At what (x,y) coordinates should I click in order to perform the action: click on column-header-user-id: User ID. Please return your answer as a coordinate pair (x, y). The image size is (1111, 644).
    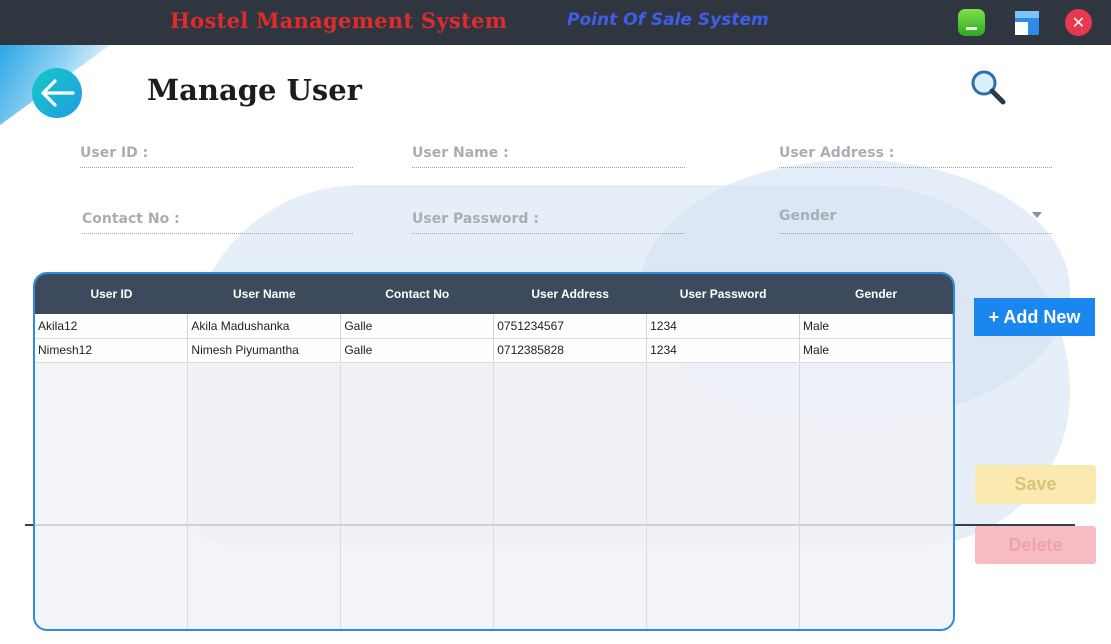
    Looking at the image, I should click on (111, 294).